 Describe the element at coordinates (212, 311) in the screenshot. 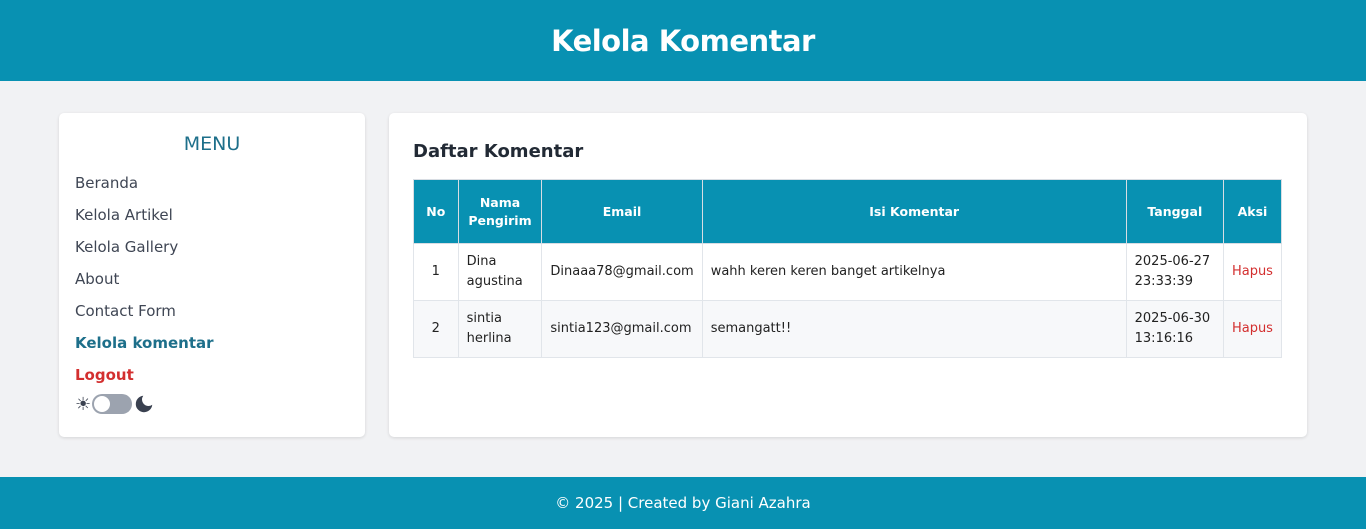

I see `sidebar-item-contact-form: Contact Form` at that location.